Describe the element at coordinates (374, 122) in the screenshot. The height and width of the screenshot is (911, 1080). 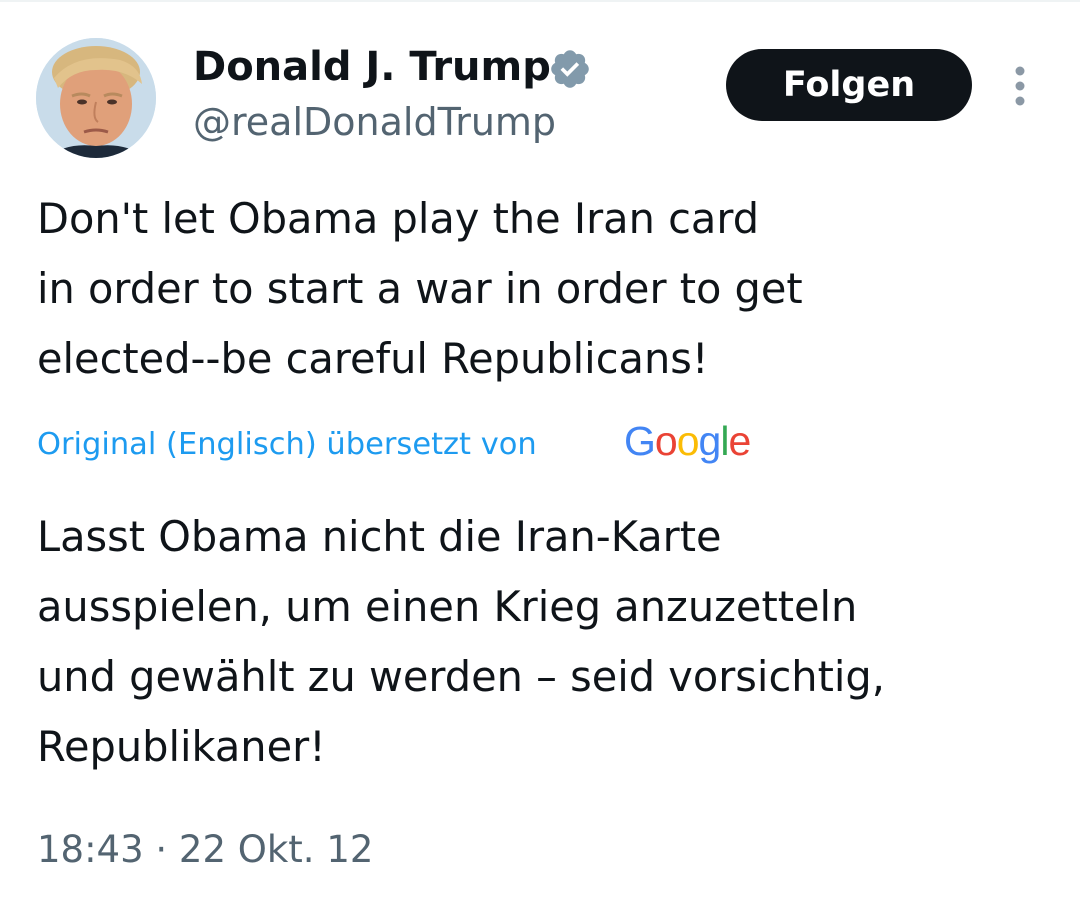
I see `author-handle: @realDonaldTrump` at that location.